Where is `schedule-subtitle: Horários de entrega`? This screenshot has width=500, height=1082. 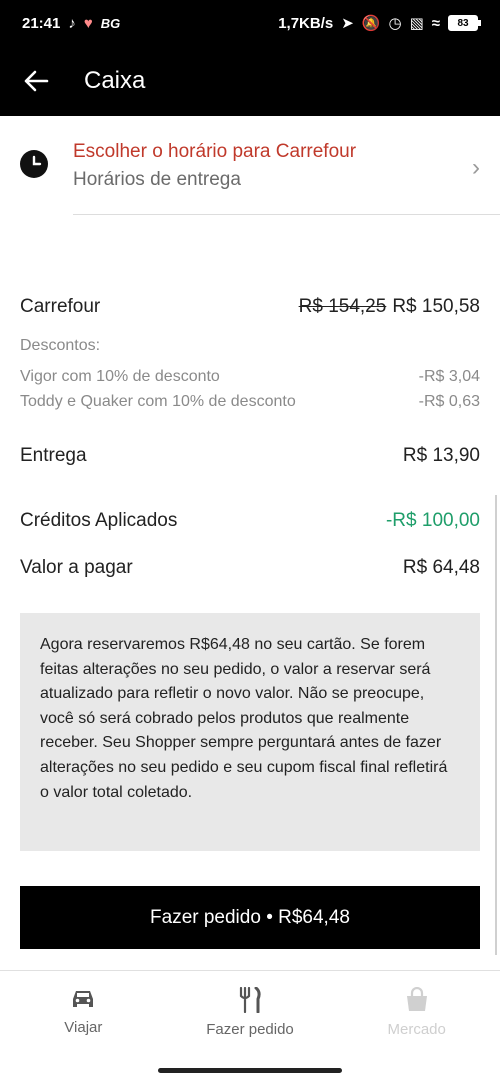 schedule-subtitle: Horários de entrega is located at coordinates (157, 179).